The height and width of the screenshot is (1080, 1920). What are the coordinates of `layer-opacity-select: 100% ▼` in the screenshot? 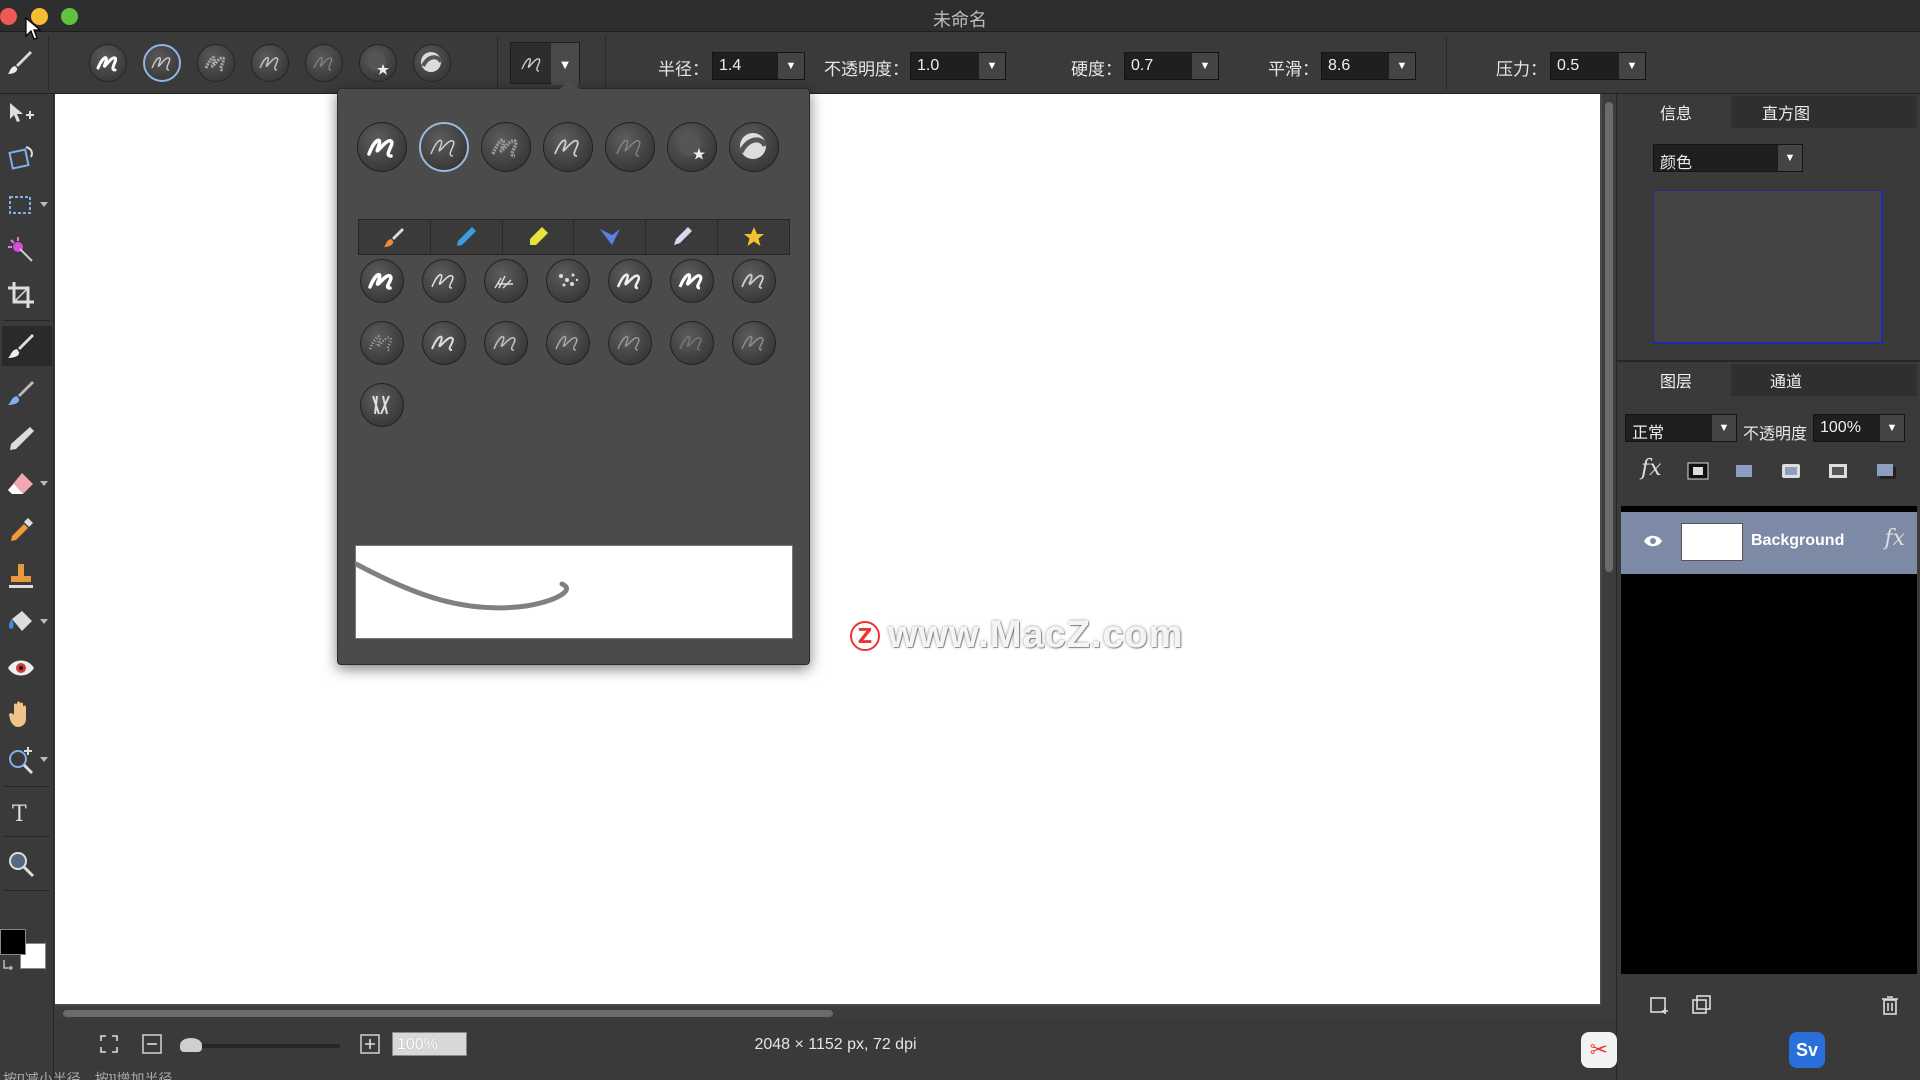 It's located at (1859, 428).